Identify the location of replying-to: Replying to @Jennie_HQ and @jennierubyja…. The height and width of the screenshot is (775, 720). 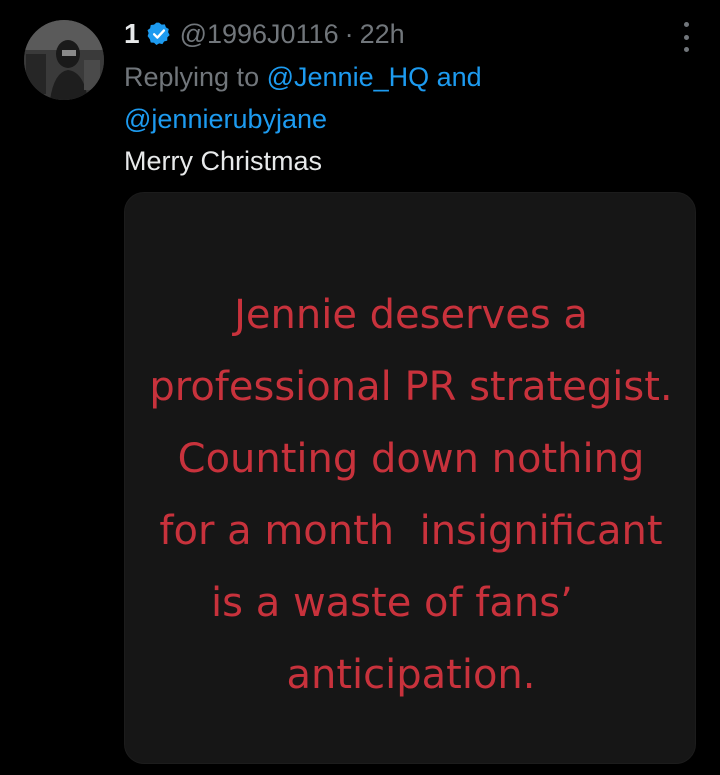
(384, 98).